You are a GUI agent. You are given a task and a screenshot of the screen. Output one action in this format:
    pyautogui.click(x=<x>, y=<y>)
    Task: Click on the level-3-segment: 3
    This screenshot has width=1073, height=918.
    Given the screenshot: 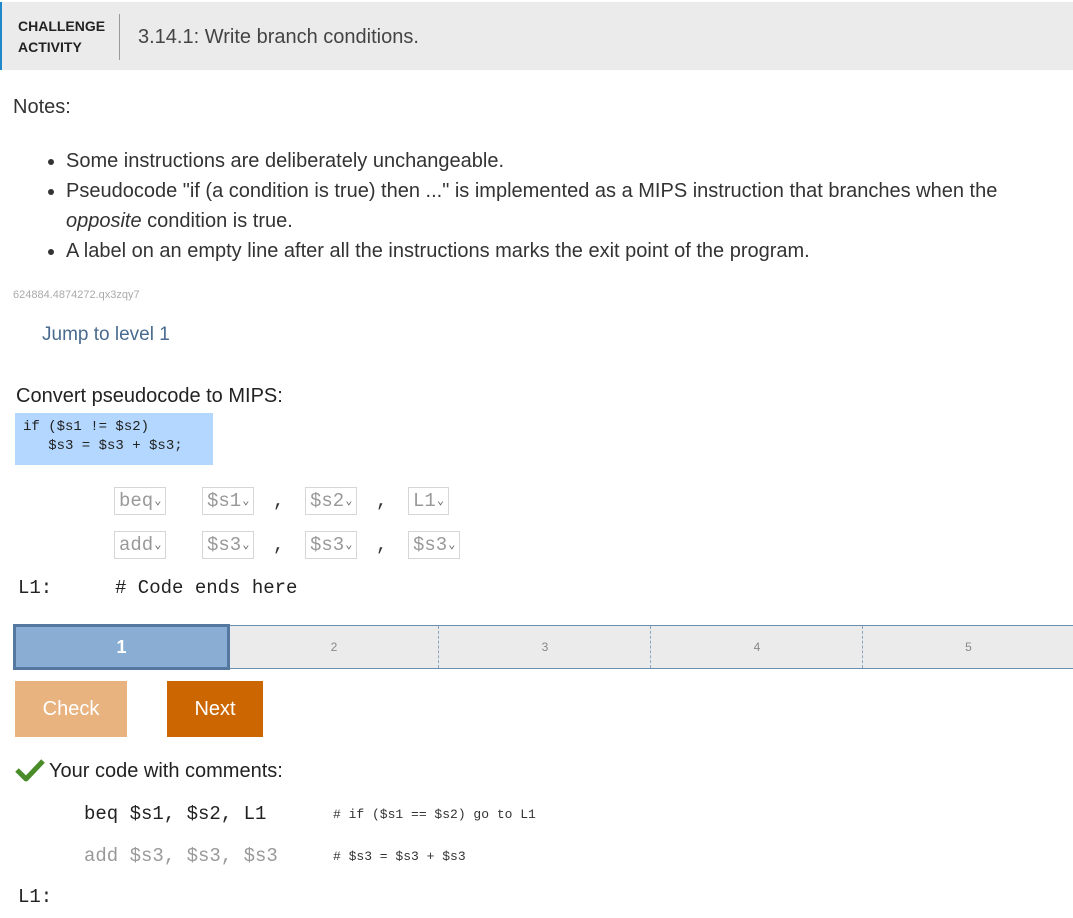 What is the action you would take?
    pyautogui.click(x=544, y=647)
    